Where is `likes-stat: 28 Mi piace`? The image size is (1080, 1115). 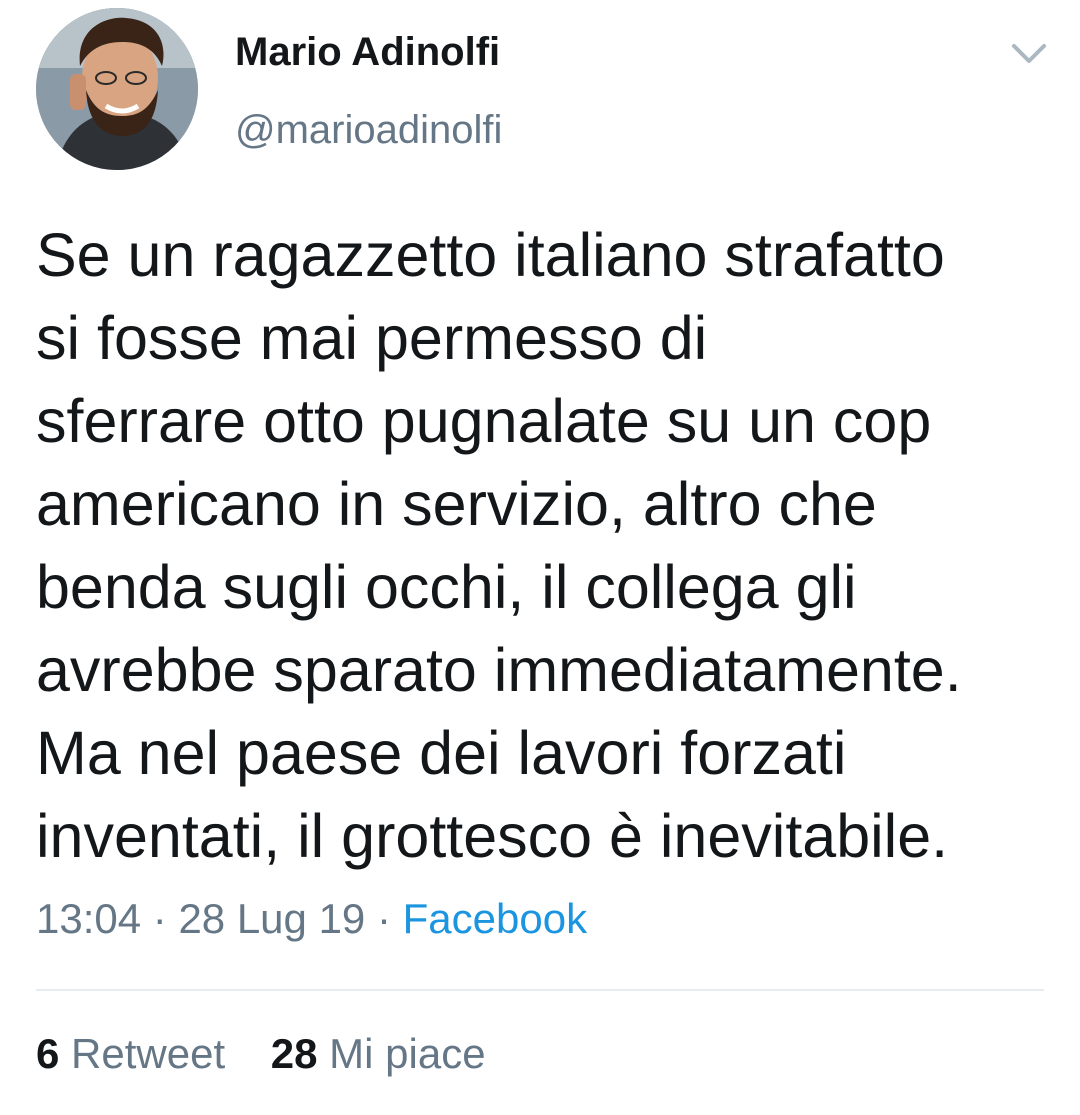
likes-stat: 28 Mi piace is located at coordinates (378, 1054).